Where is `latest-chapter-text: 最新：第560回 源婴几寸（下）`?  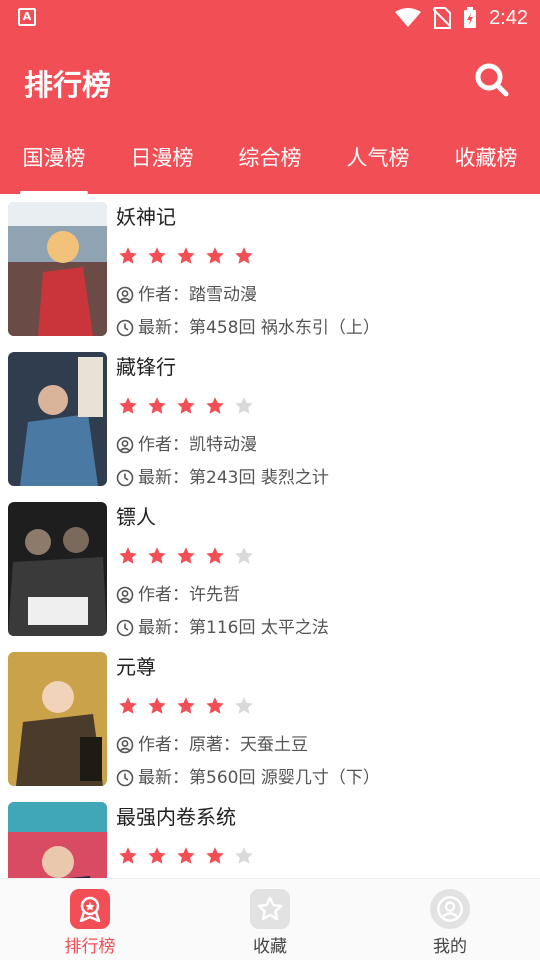 latest-chapter-text: 最新：第560回 源婴几寸（下） is located at coordinates (259, 777).